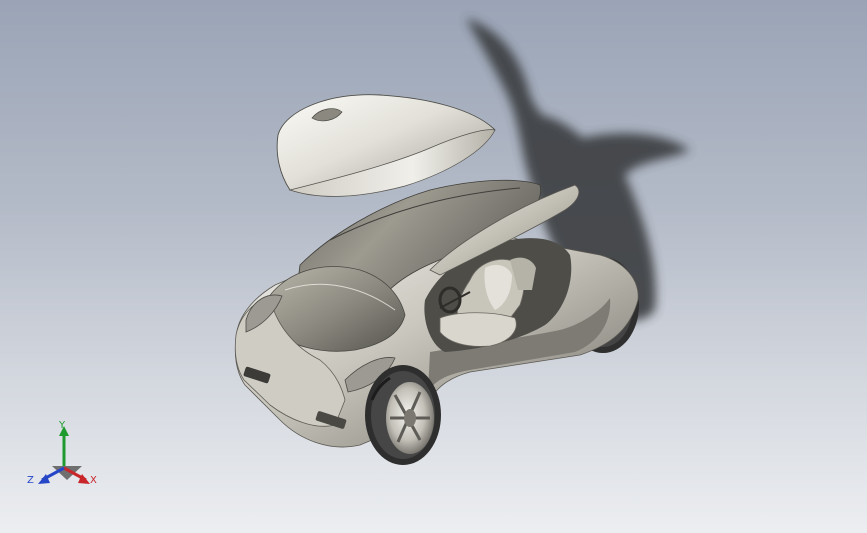  Describe the element at coordinates (386, 145) in the screenshot. I see `canopy-lid` at that location.